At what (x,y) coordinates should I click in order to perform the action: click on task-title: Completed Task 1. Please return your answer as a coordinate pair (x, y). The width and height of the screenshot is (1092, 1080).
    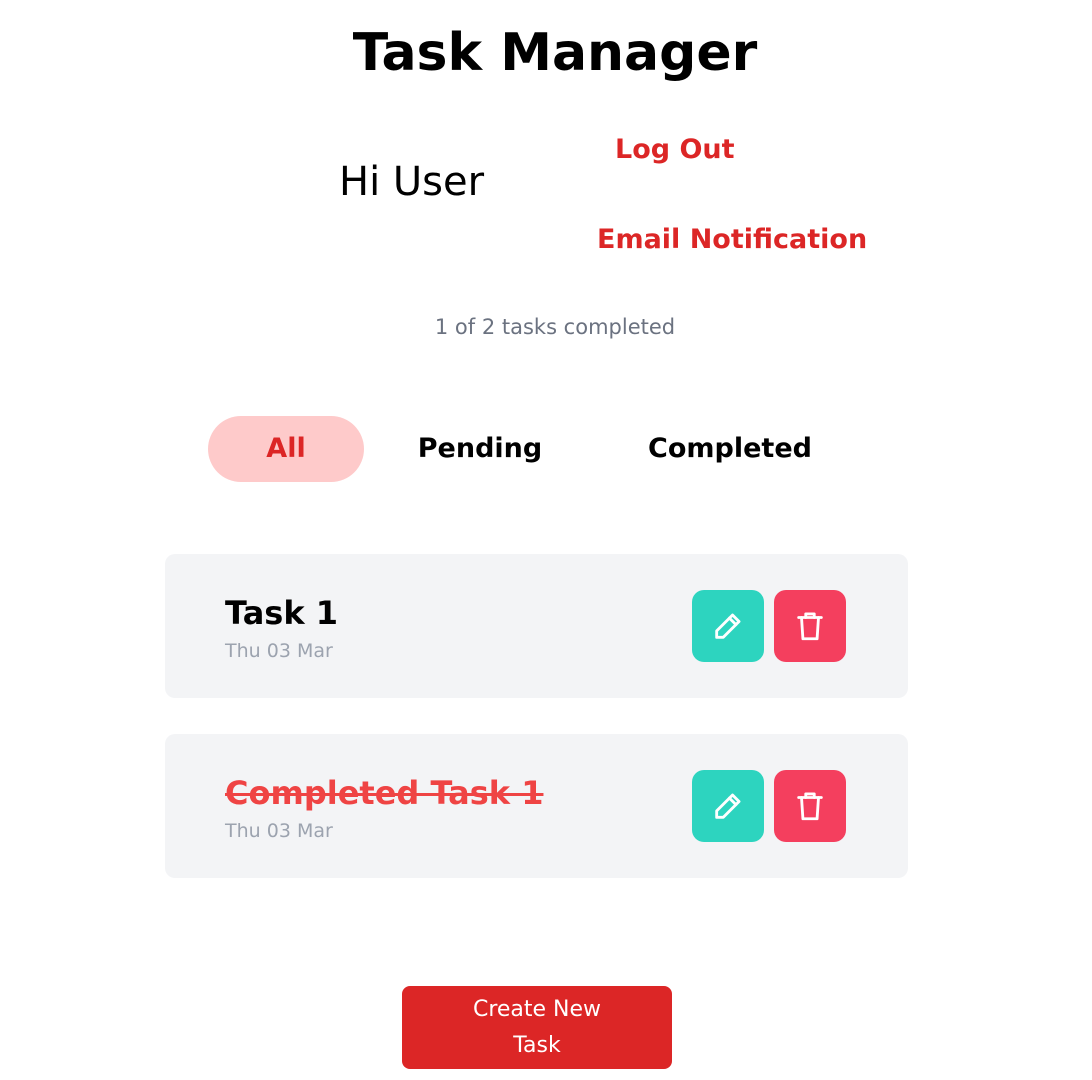
    Looking at the image, I should click on (384, 793).